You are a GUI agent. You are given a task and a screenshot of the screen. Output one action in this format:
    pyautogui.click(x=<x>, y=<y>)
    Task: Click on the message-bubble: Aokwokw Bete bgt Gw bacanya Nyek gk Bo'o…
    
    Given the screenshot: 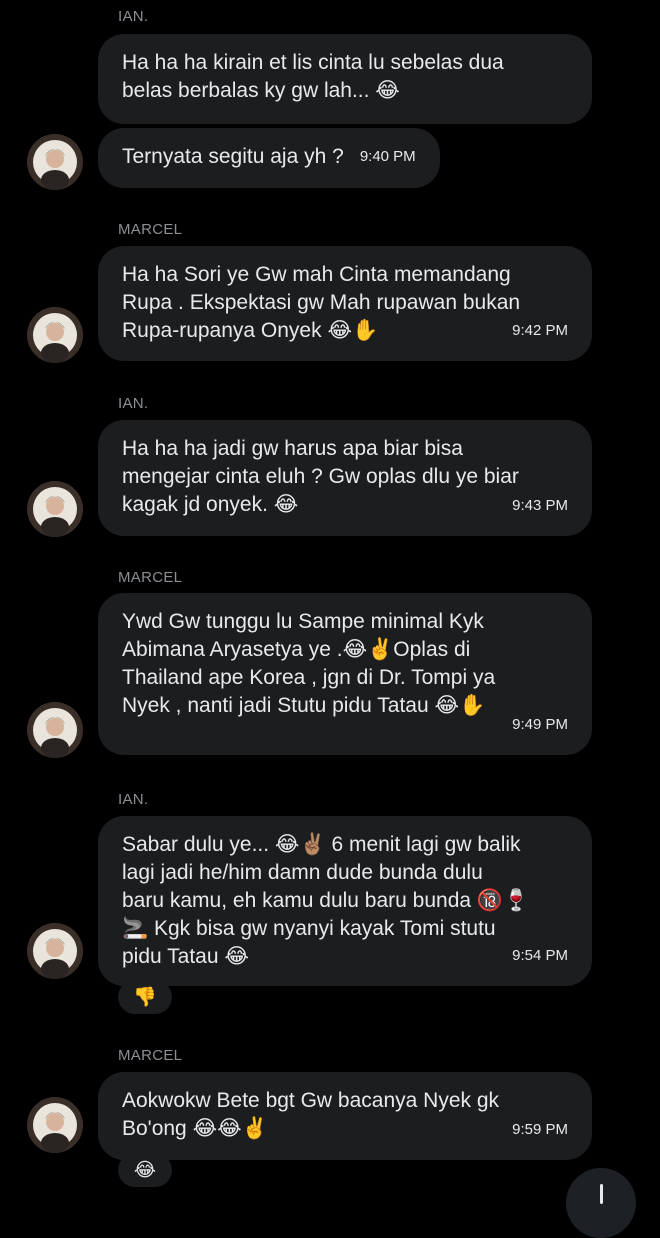 What is the action you would take?
    pyautogui.click(x=345, y=1116)
    